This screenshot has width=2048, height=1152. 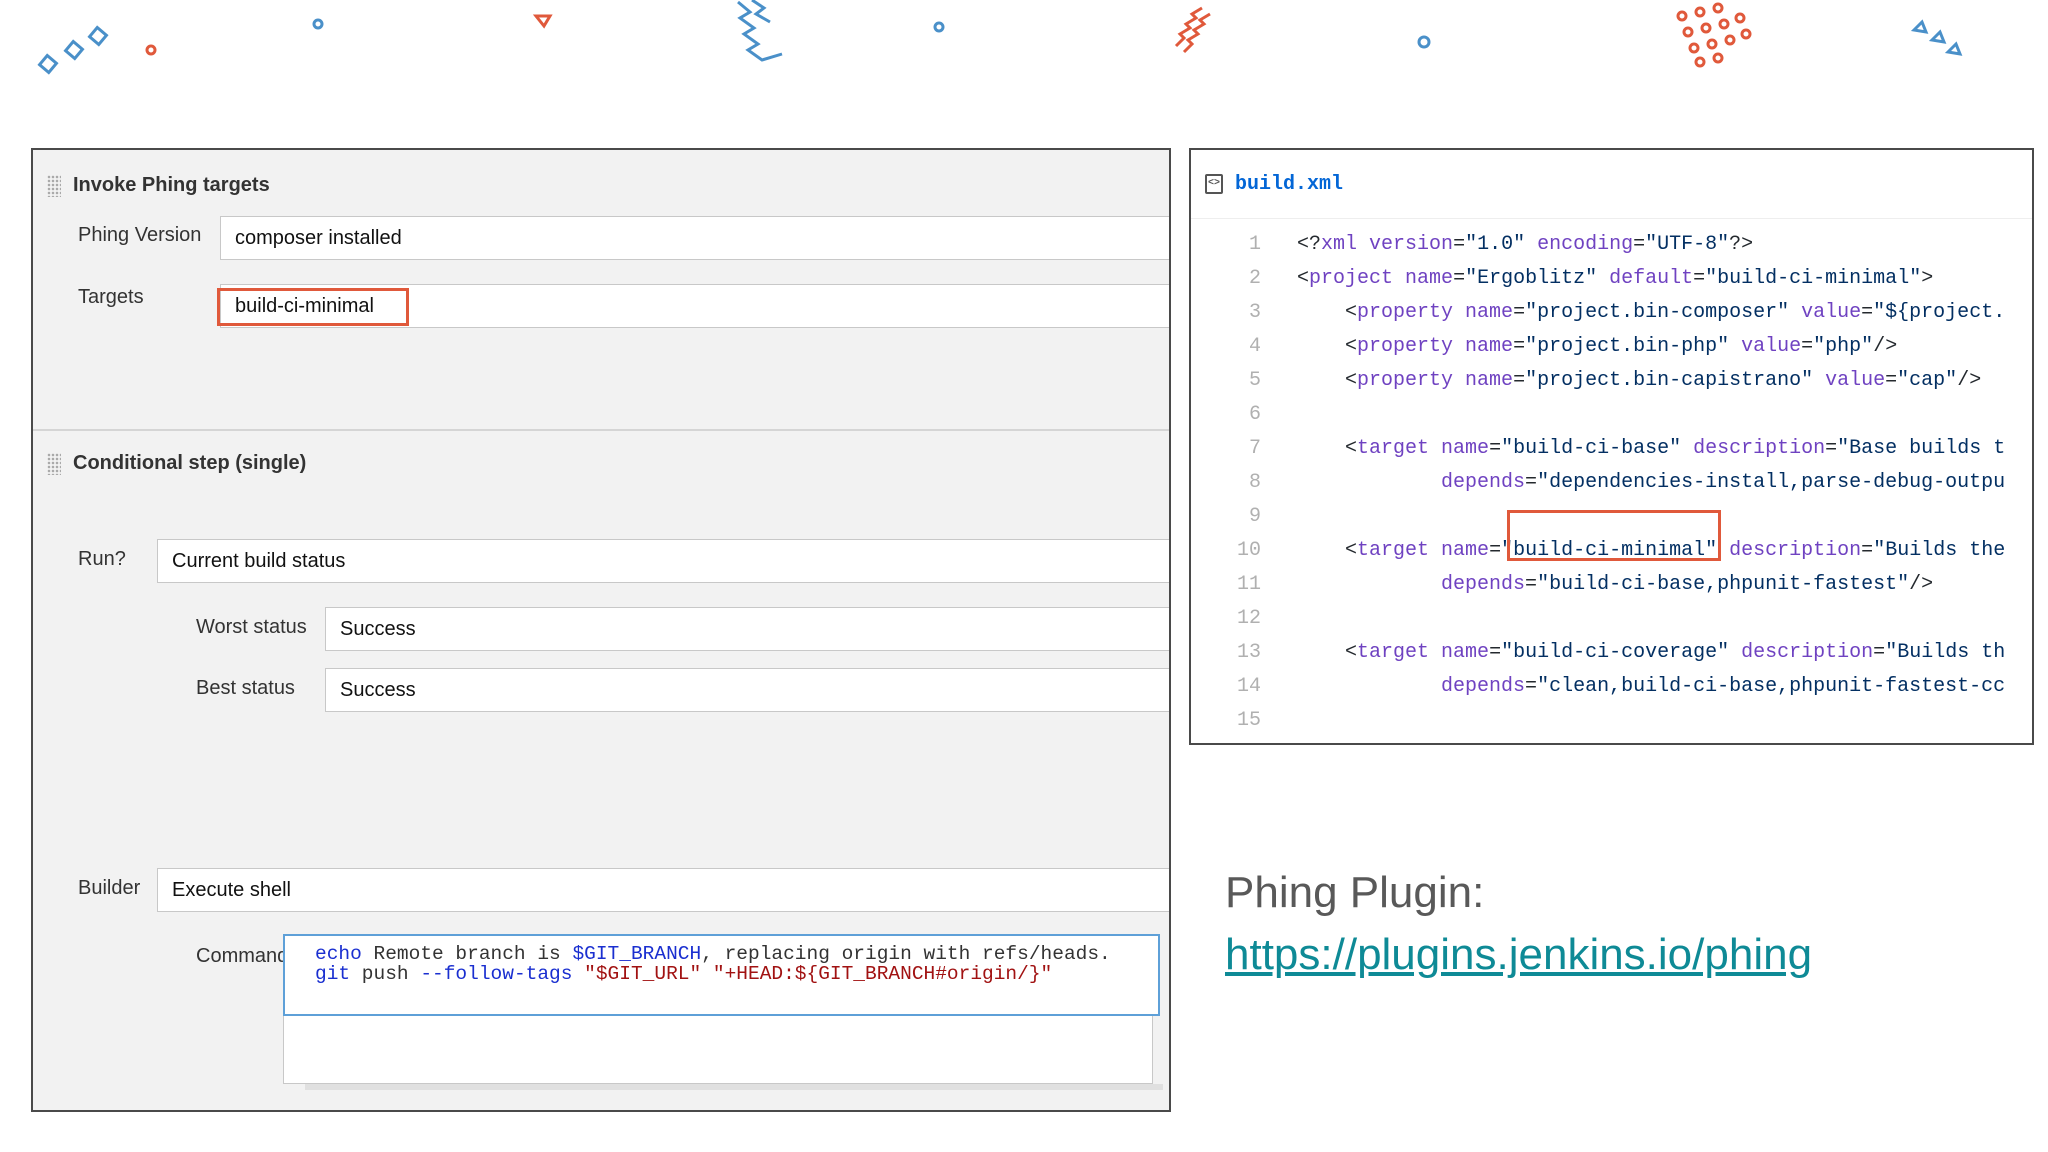 I want to click on cmd-keyword: echo, so click(x=338, y=954).